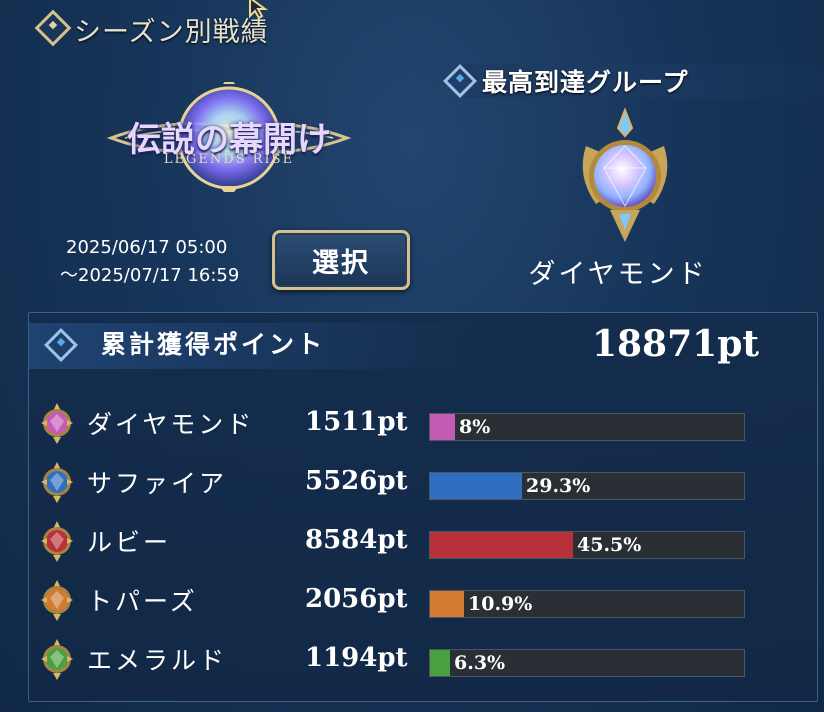 This screenshot has height=712, width=824. Describe the element at coordinates (259, 10) in the screenshot. I see `cursor-icon` at that location.